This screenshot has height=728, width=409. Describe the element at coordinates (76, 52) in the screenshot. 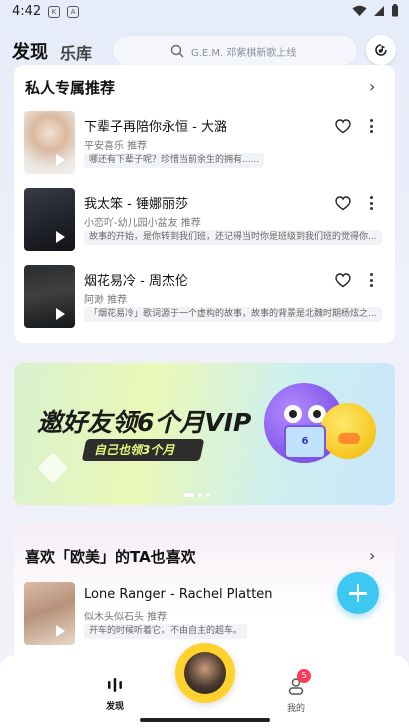

I see `tab-library: 乐库` at that location.